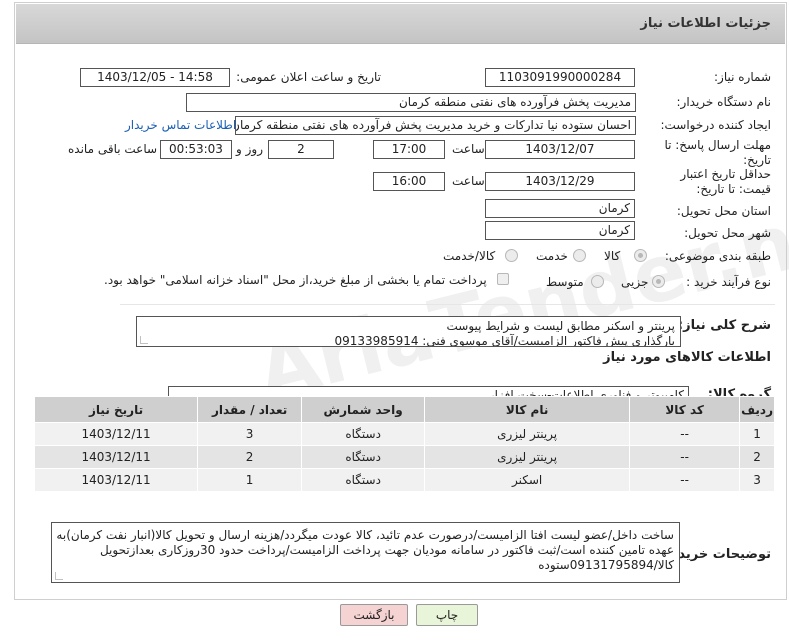  What do you see at coordinates (612, 256) in the screenshot?
I see `category-goods-label: کالا` at bounding box center [612, 256].